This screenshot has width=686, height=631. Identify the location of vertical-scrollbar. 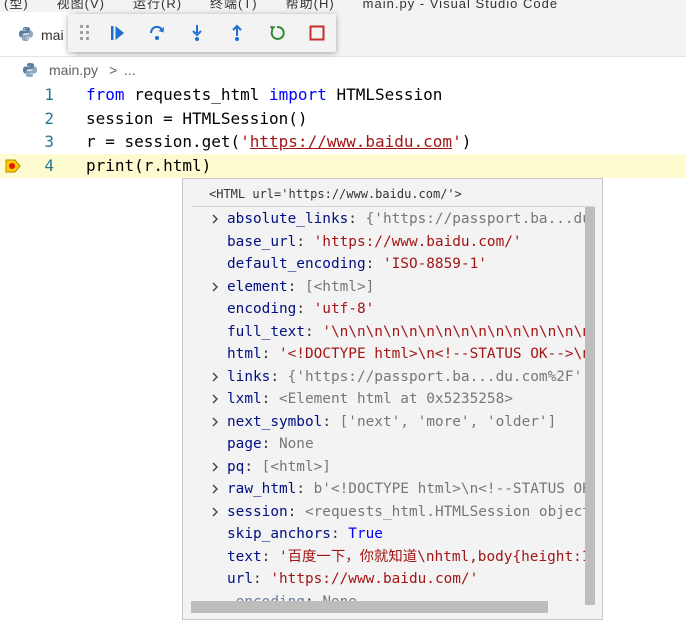
(590, 406).